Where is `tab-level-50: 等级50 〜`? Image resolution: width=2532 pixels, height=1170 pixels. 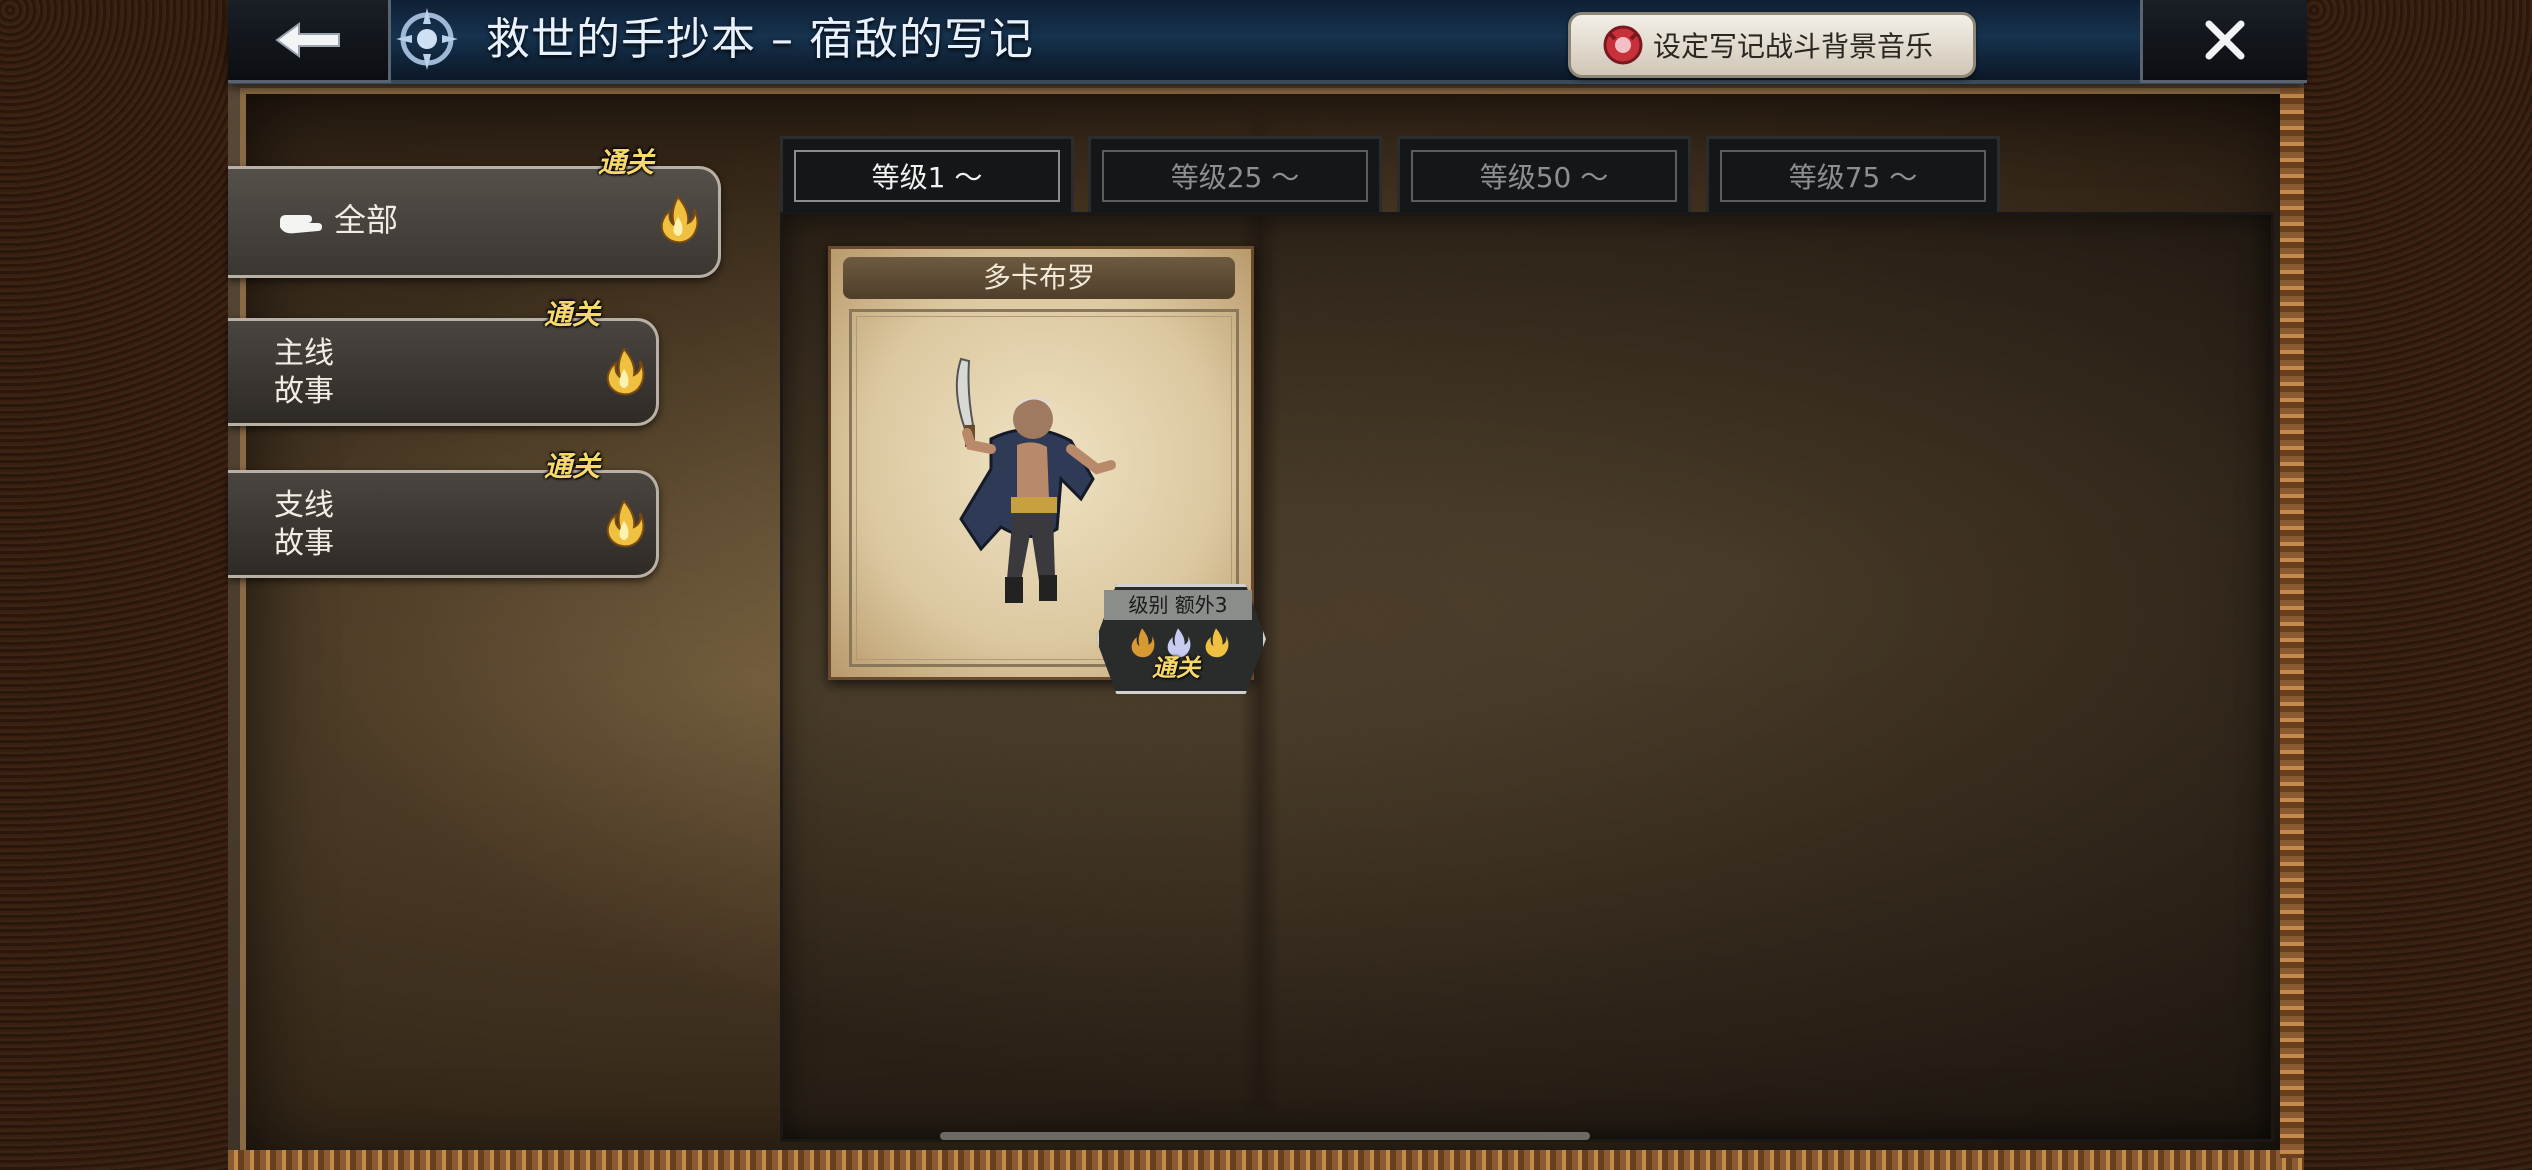
tab-level-50: 等级50 〜 is located at coordinates (1544, 176).